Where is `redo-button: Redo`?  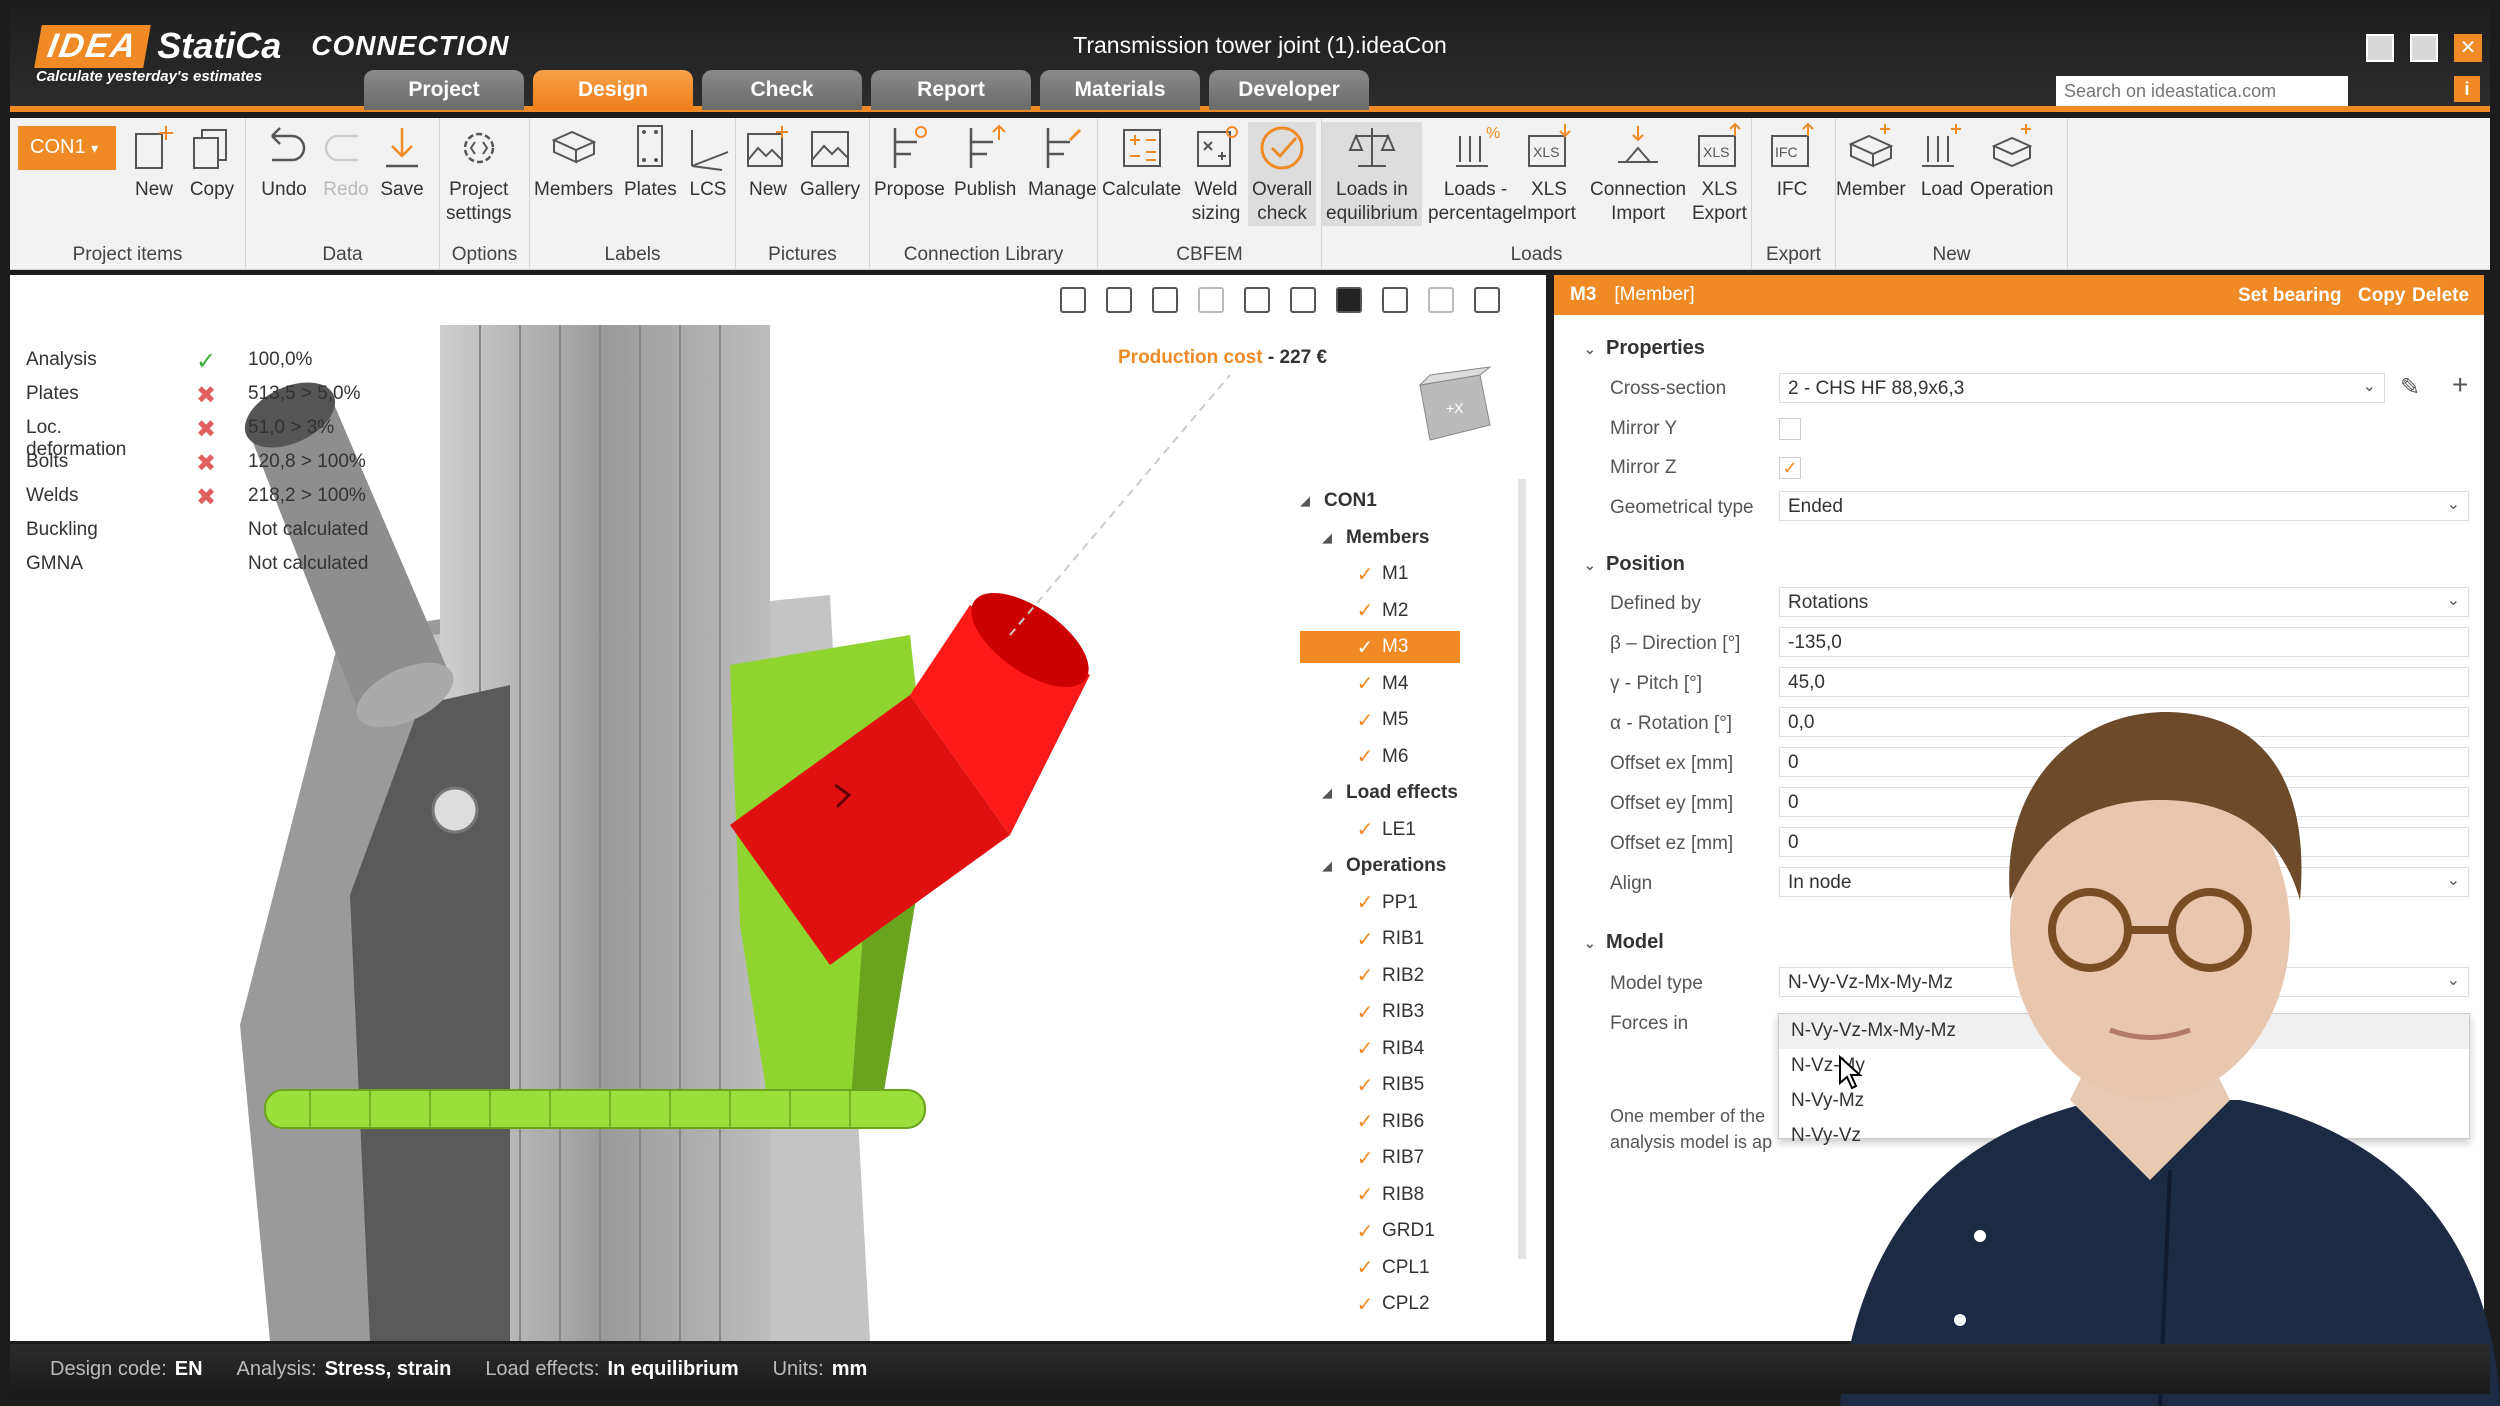
redo-button: Redo is located at coordinates (346, 162).